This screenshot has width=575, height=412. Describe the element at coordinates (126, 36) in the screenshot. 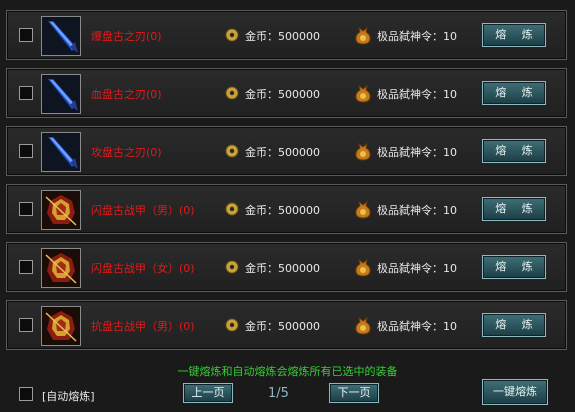

I see `item-name: 爆盘古之刃(0)` at that location.